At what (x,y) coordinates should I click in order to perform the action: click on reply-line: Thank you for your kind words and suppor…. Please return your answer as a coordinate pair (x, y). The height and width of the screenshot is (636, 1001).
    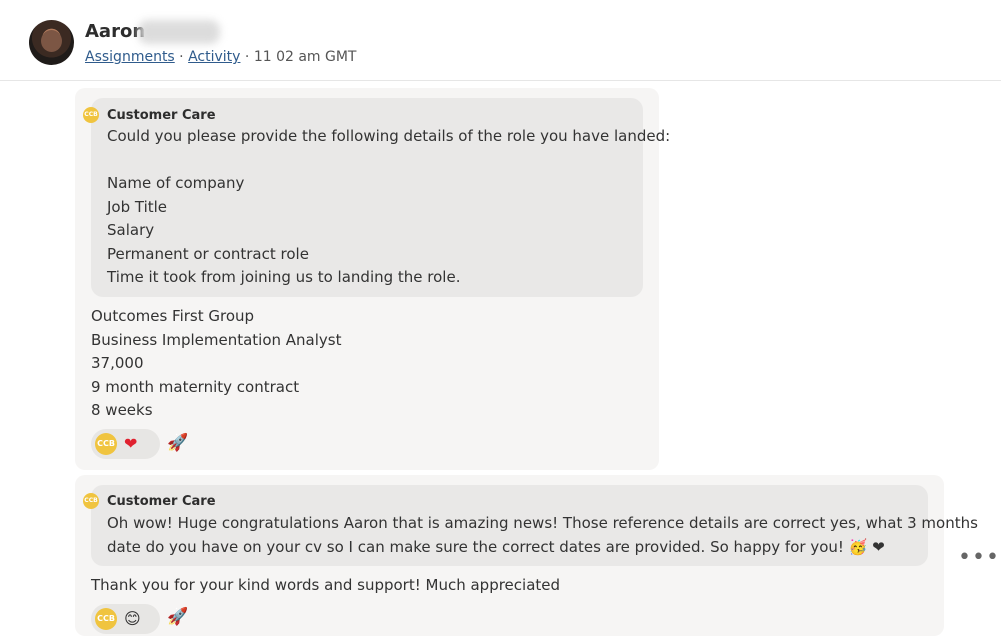
    Looking at the image, I should click on (326, 585).